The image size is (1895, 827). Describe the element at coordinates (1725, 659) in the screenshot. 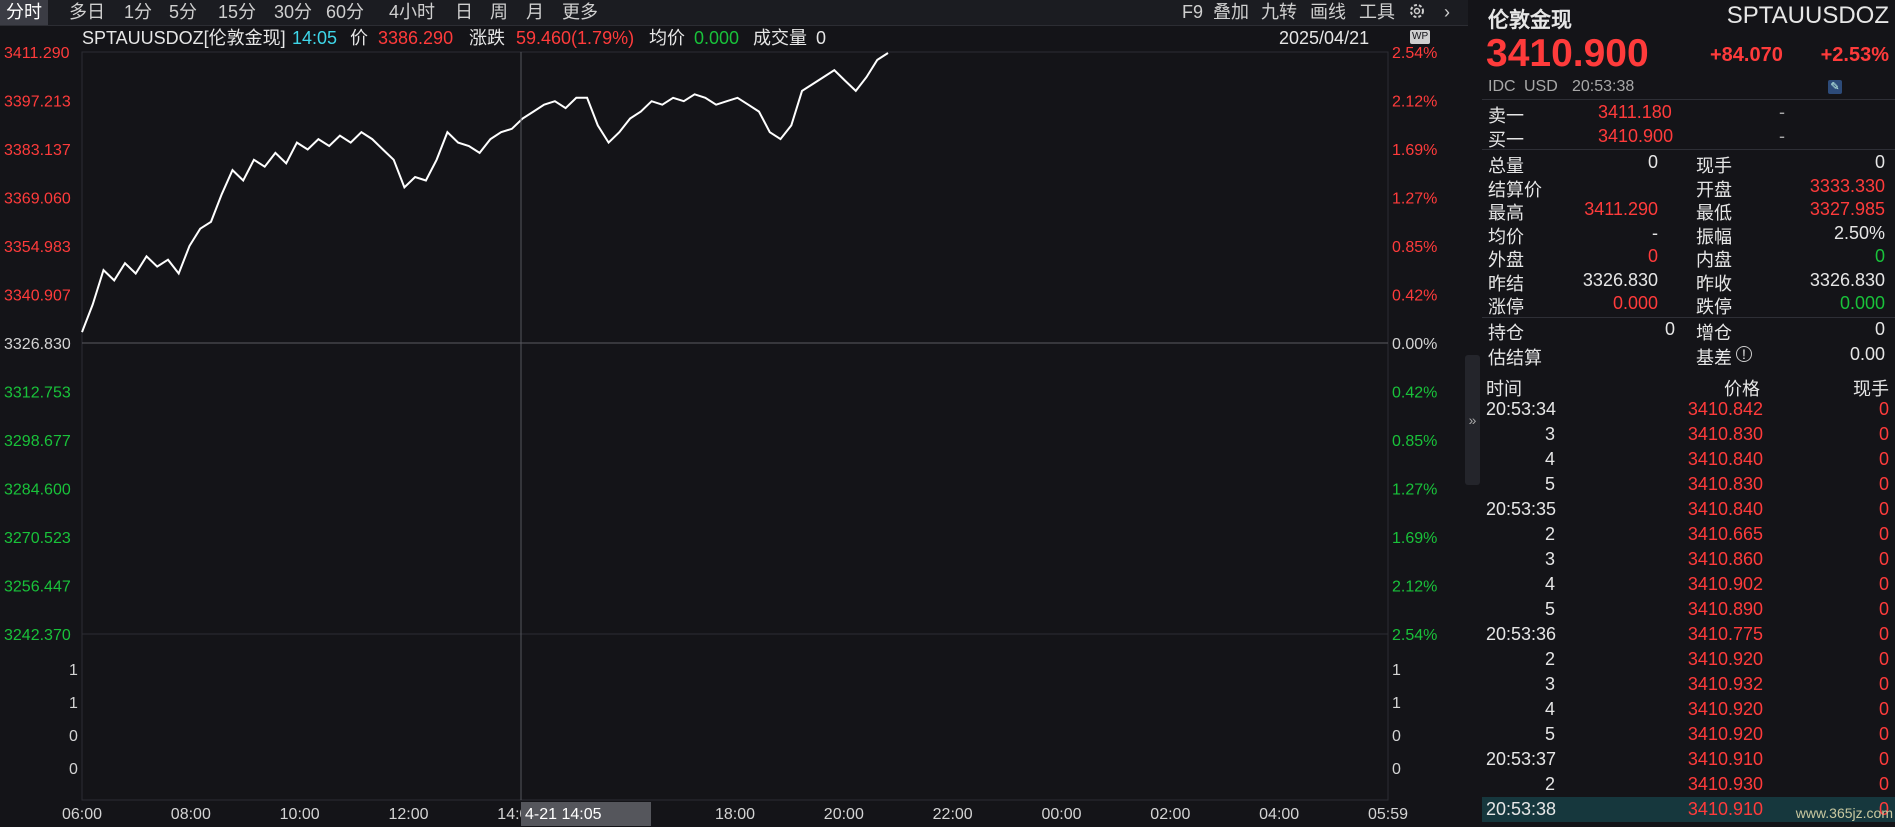

I see `tick-price: 3410.920` at that location.